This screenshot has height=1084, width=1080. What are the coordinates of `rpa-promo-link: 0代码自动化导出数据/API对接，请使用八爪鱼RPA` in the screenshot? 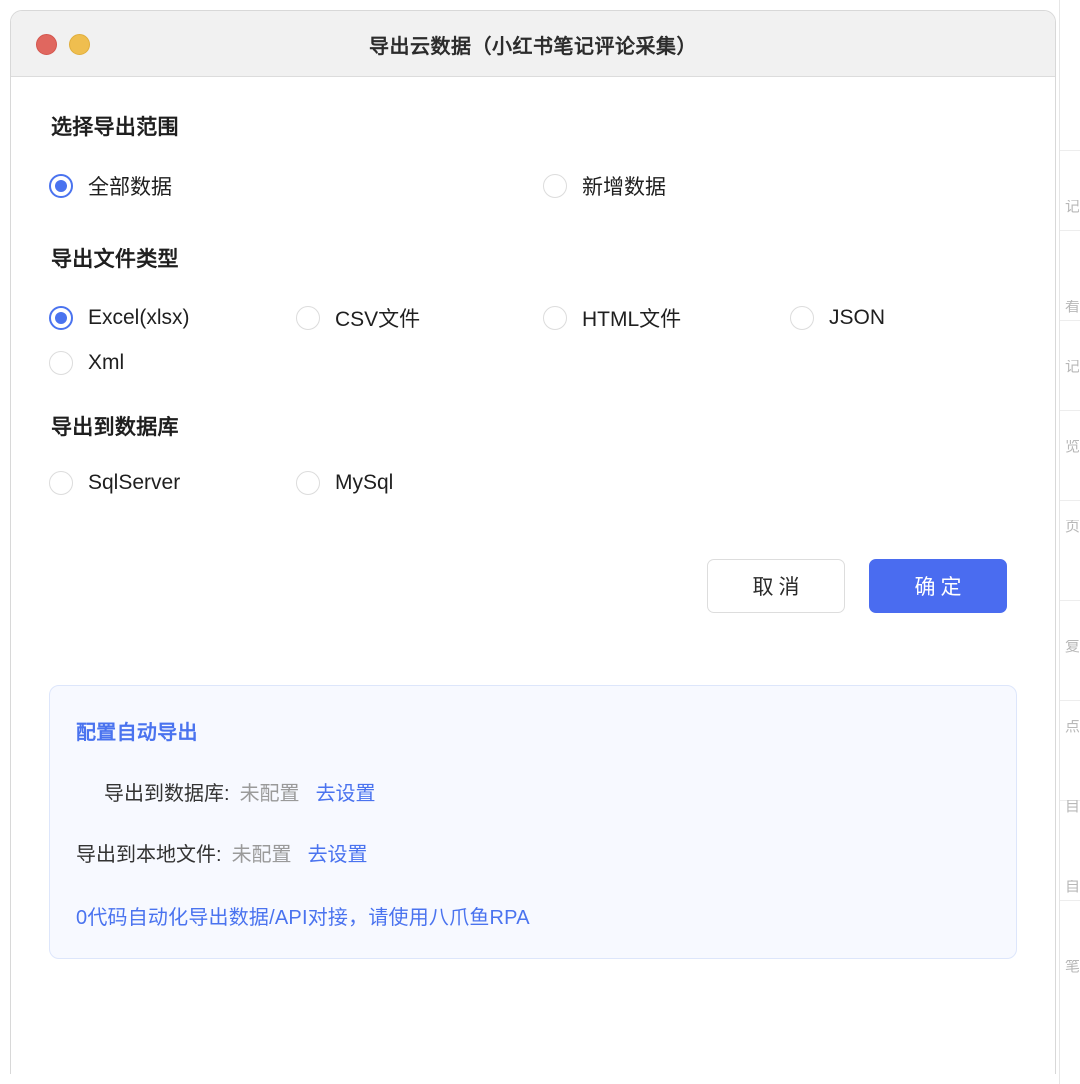 It's located at (533, 915).